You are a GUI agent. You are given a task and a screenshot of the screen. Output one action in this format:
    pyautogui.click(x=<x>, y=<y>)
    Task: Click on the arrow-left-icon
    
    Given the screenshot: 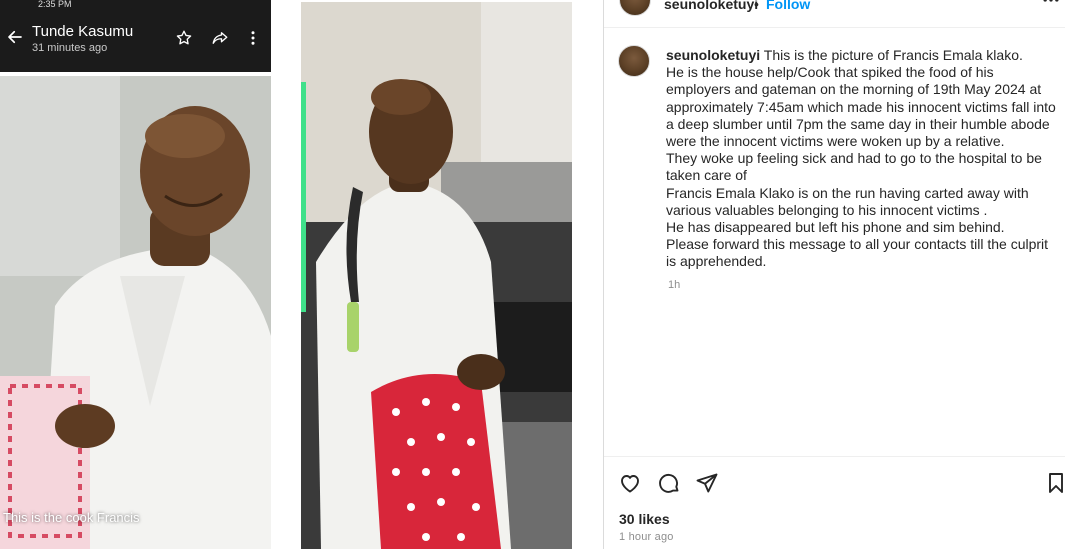 What is the action you would take?
    pyautogui.click(x=15, y=37)
    